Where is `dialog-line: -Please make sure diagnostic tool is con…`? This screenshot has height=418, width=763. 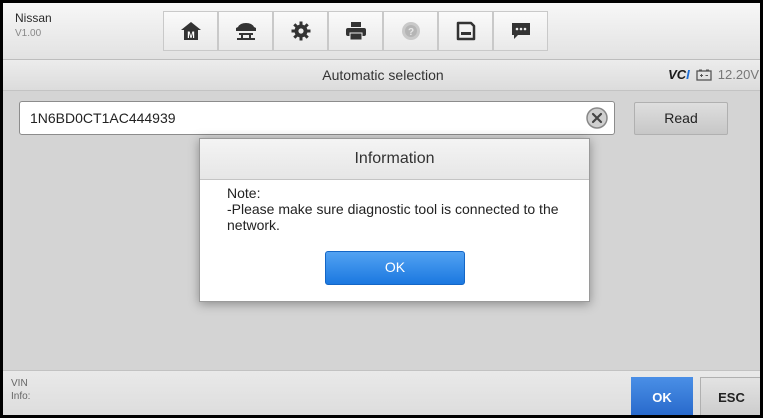
dialog-line: -Please make sure diagnostic tool is con… is located at coordinates (393, 217).